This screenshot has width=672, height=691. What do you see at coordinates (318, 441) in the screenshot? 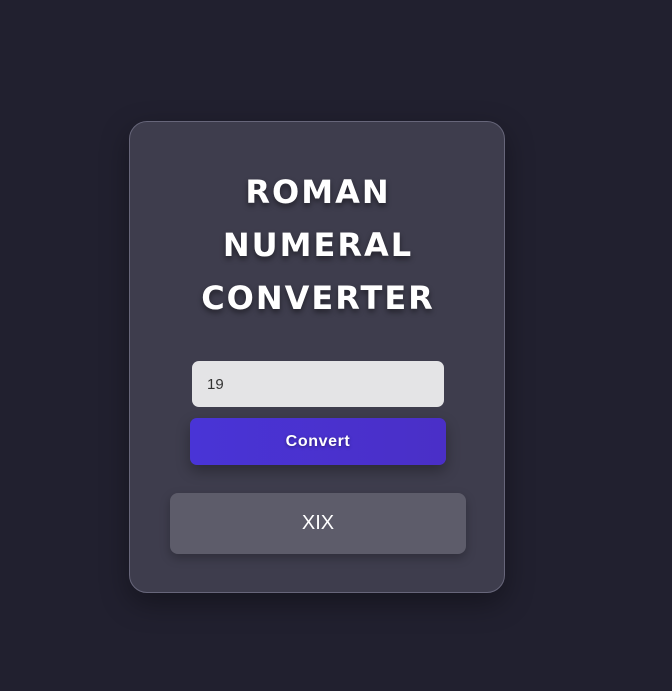
I see `convert-button: Convert` at bounding box center [318, 441].